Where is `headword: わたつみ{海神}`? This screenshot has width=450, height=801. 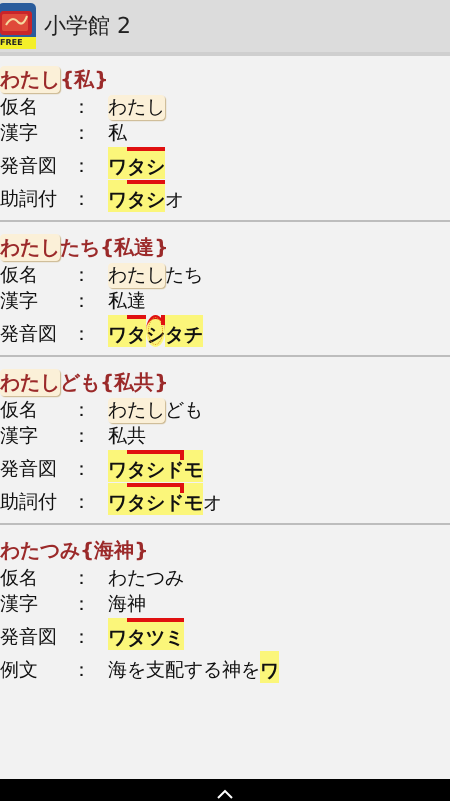 headword: わたつみ{海神} is located at coordinates (74, 550).